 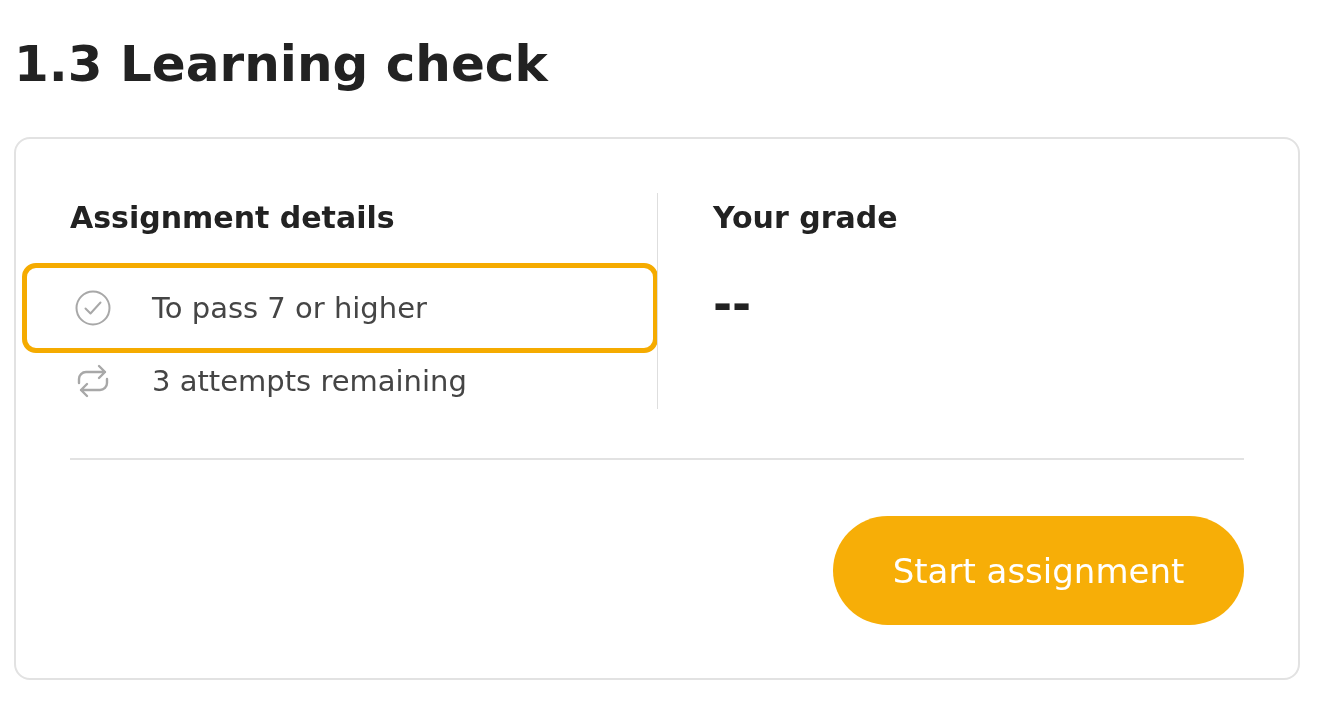 What do you see at coordinates (289, 308) in the screenshot?
I see `detail-text: To pass 7 or higher` at bounding box center [289, 308].